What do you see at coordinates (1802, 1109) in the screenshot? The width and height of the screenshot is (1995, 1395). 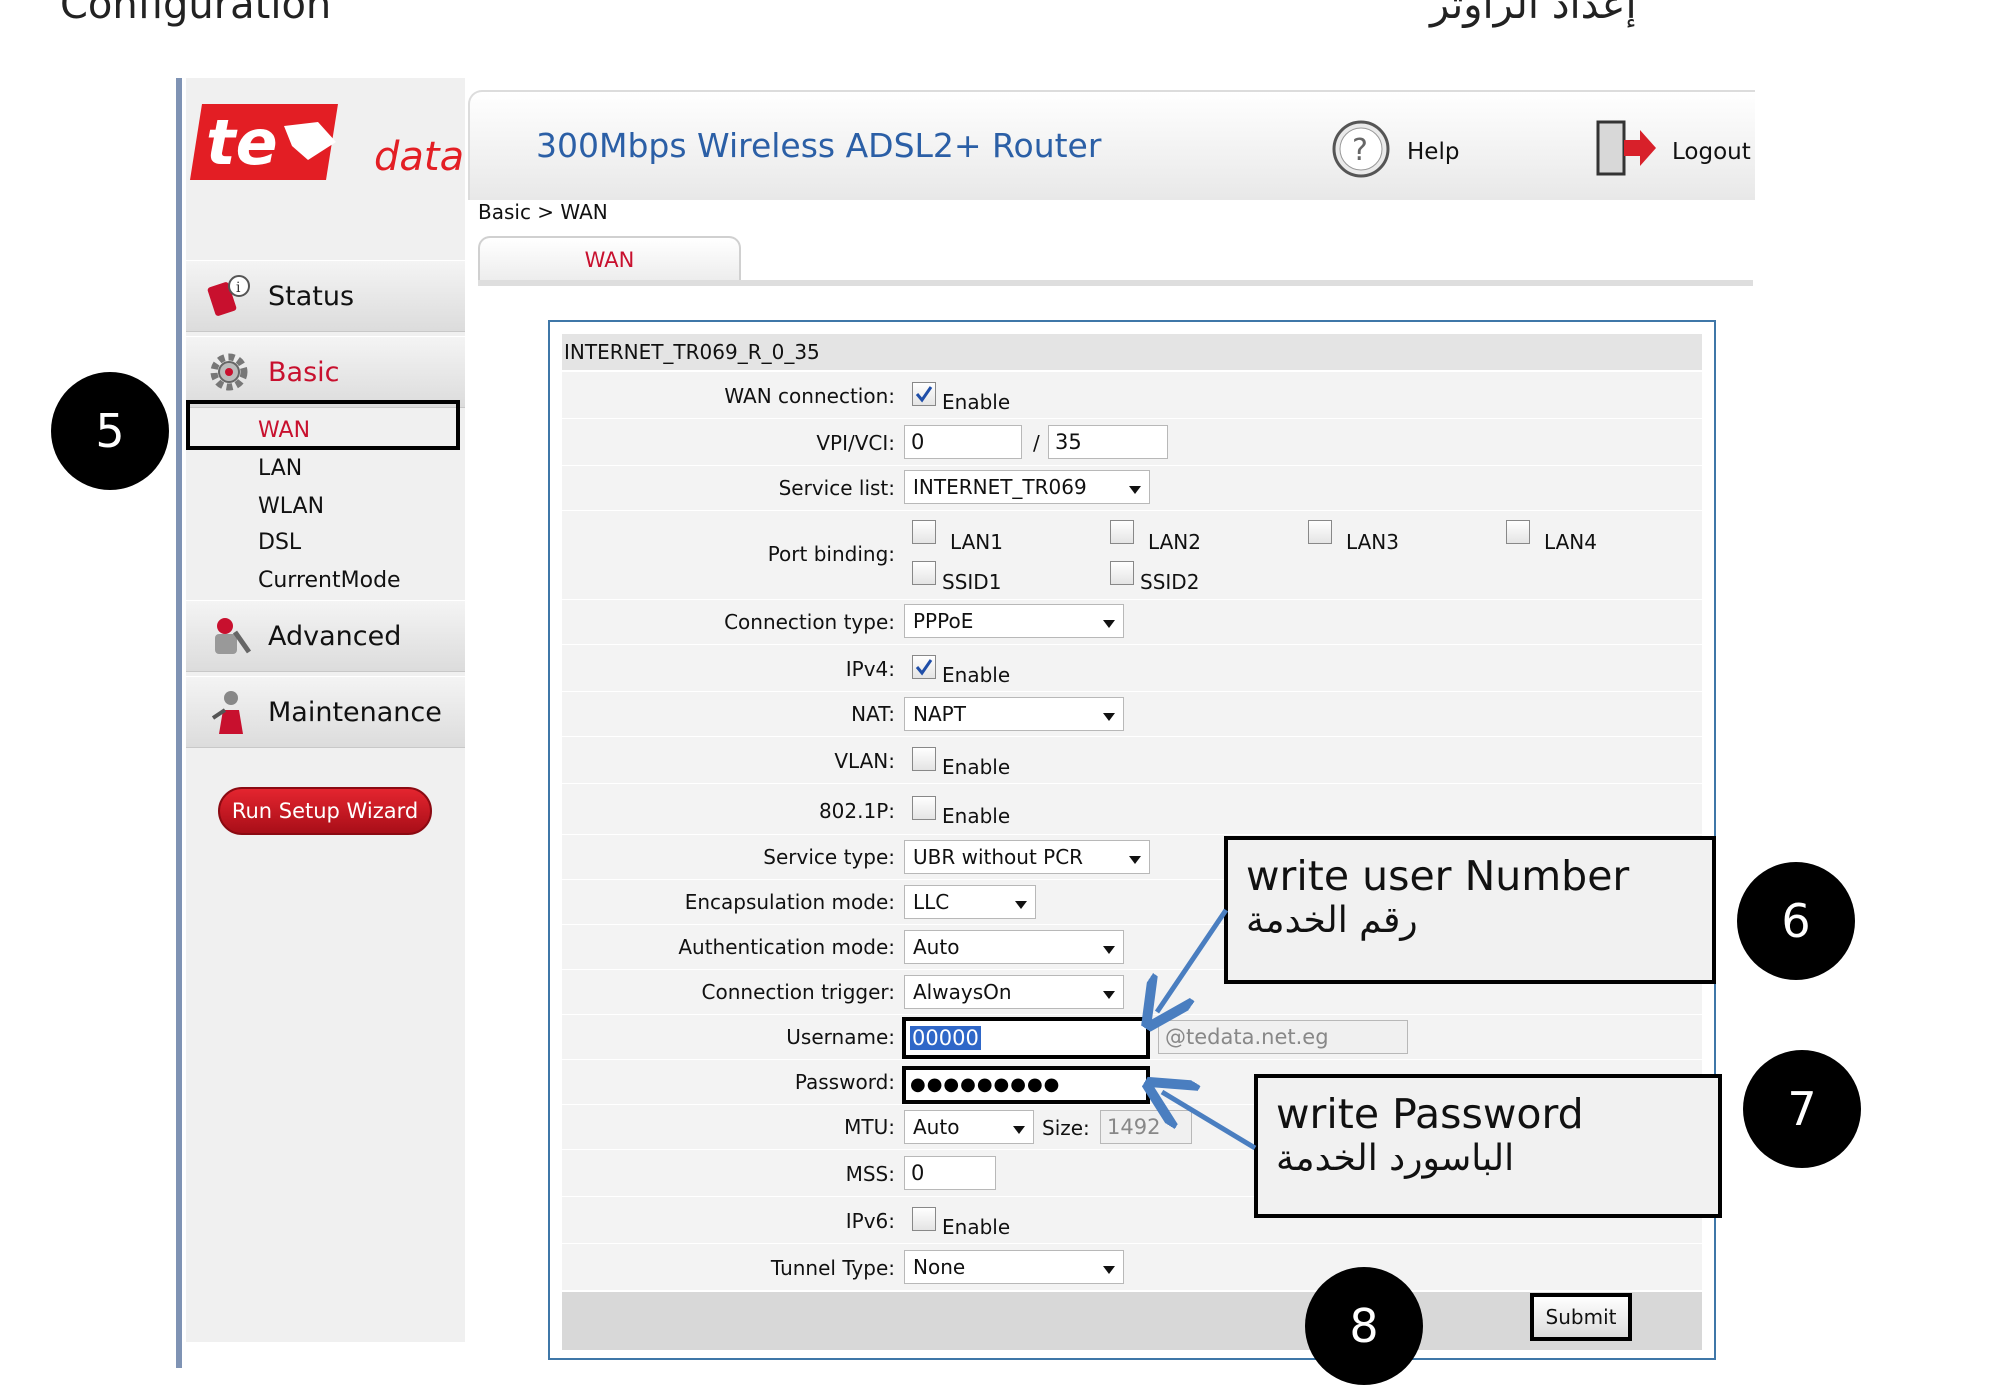 I see `step-marker-7: 7` at bounding box center [1802, 1109].